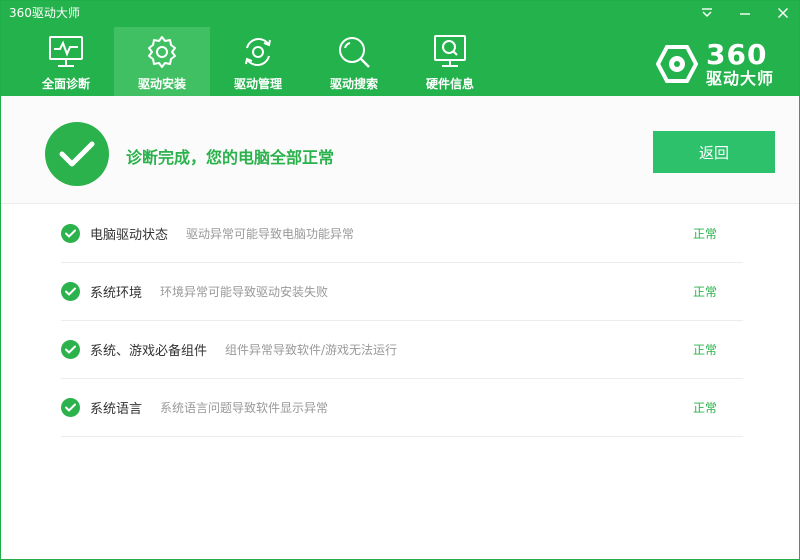 The image size is (800, 560). What do you see at coordinates (66, 52) in the screenshot?
I see `monitor-pulse-icon` at bounding box center [66, 52].